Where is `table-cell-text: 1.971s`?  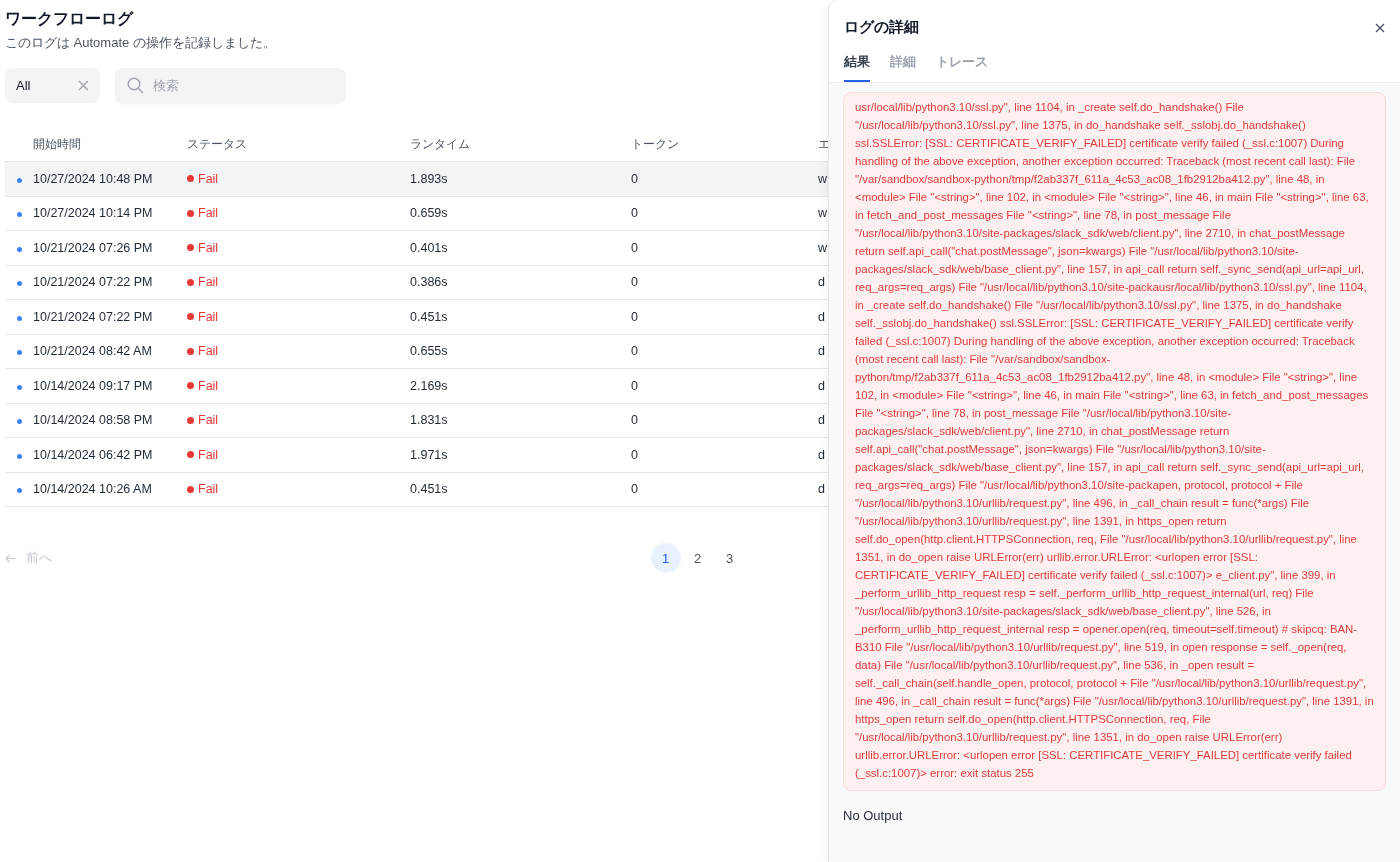 table-cell-text: 1.971s is located at coordinates (429, 454).